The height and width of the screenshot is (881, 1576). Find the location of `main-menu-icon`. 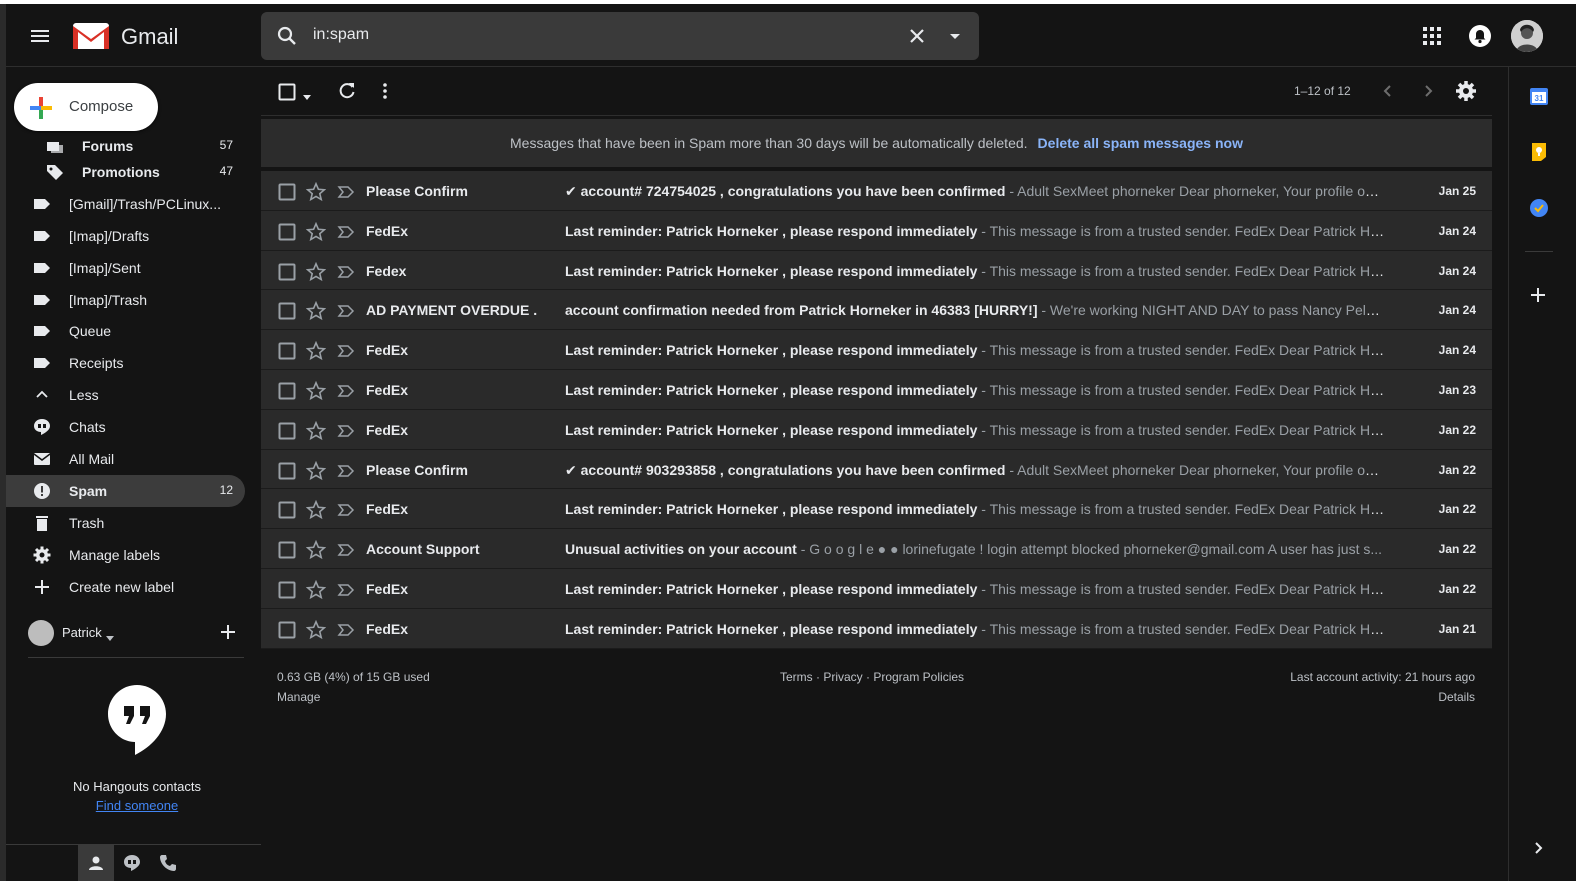

main-menu-icon is located at coordinates (40, 36).